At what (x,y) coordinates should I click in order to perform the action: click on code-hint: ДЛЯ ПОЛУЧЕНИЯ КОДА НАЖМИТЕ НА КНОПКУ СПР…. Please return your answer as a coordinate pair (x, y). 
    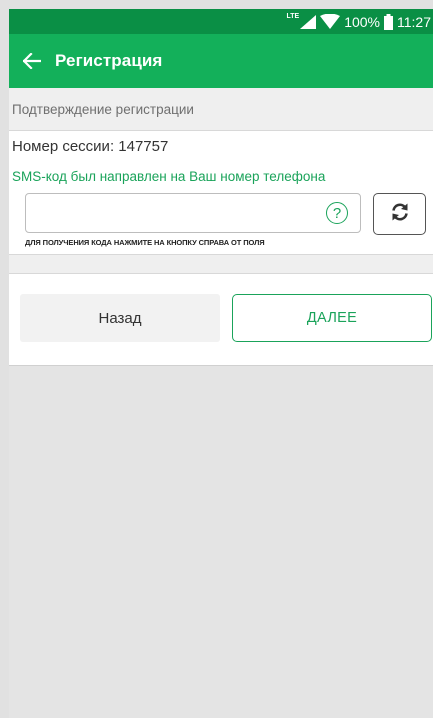
    Looking at the image, I should click on (145, 242).